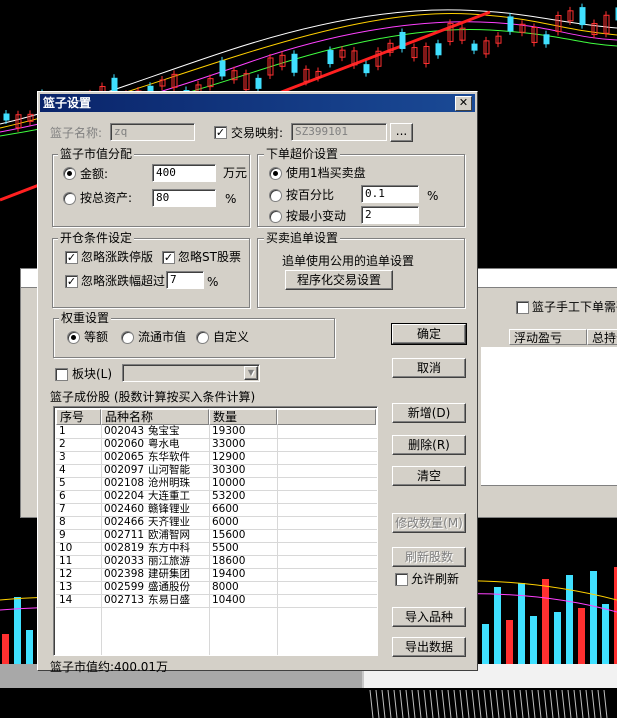  What do you see at coordinates (429, 617) in the screenshot?
I see `import-button: 导入品种` at bounding box center [429, 617].